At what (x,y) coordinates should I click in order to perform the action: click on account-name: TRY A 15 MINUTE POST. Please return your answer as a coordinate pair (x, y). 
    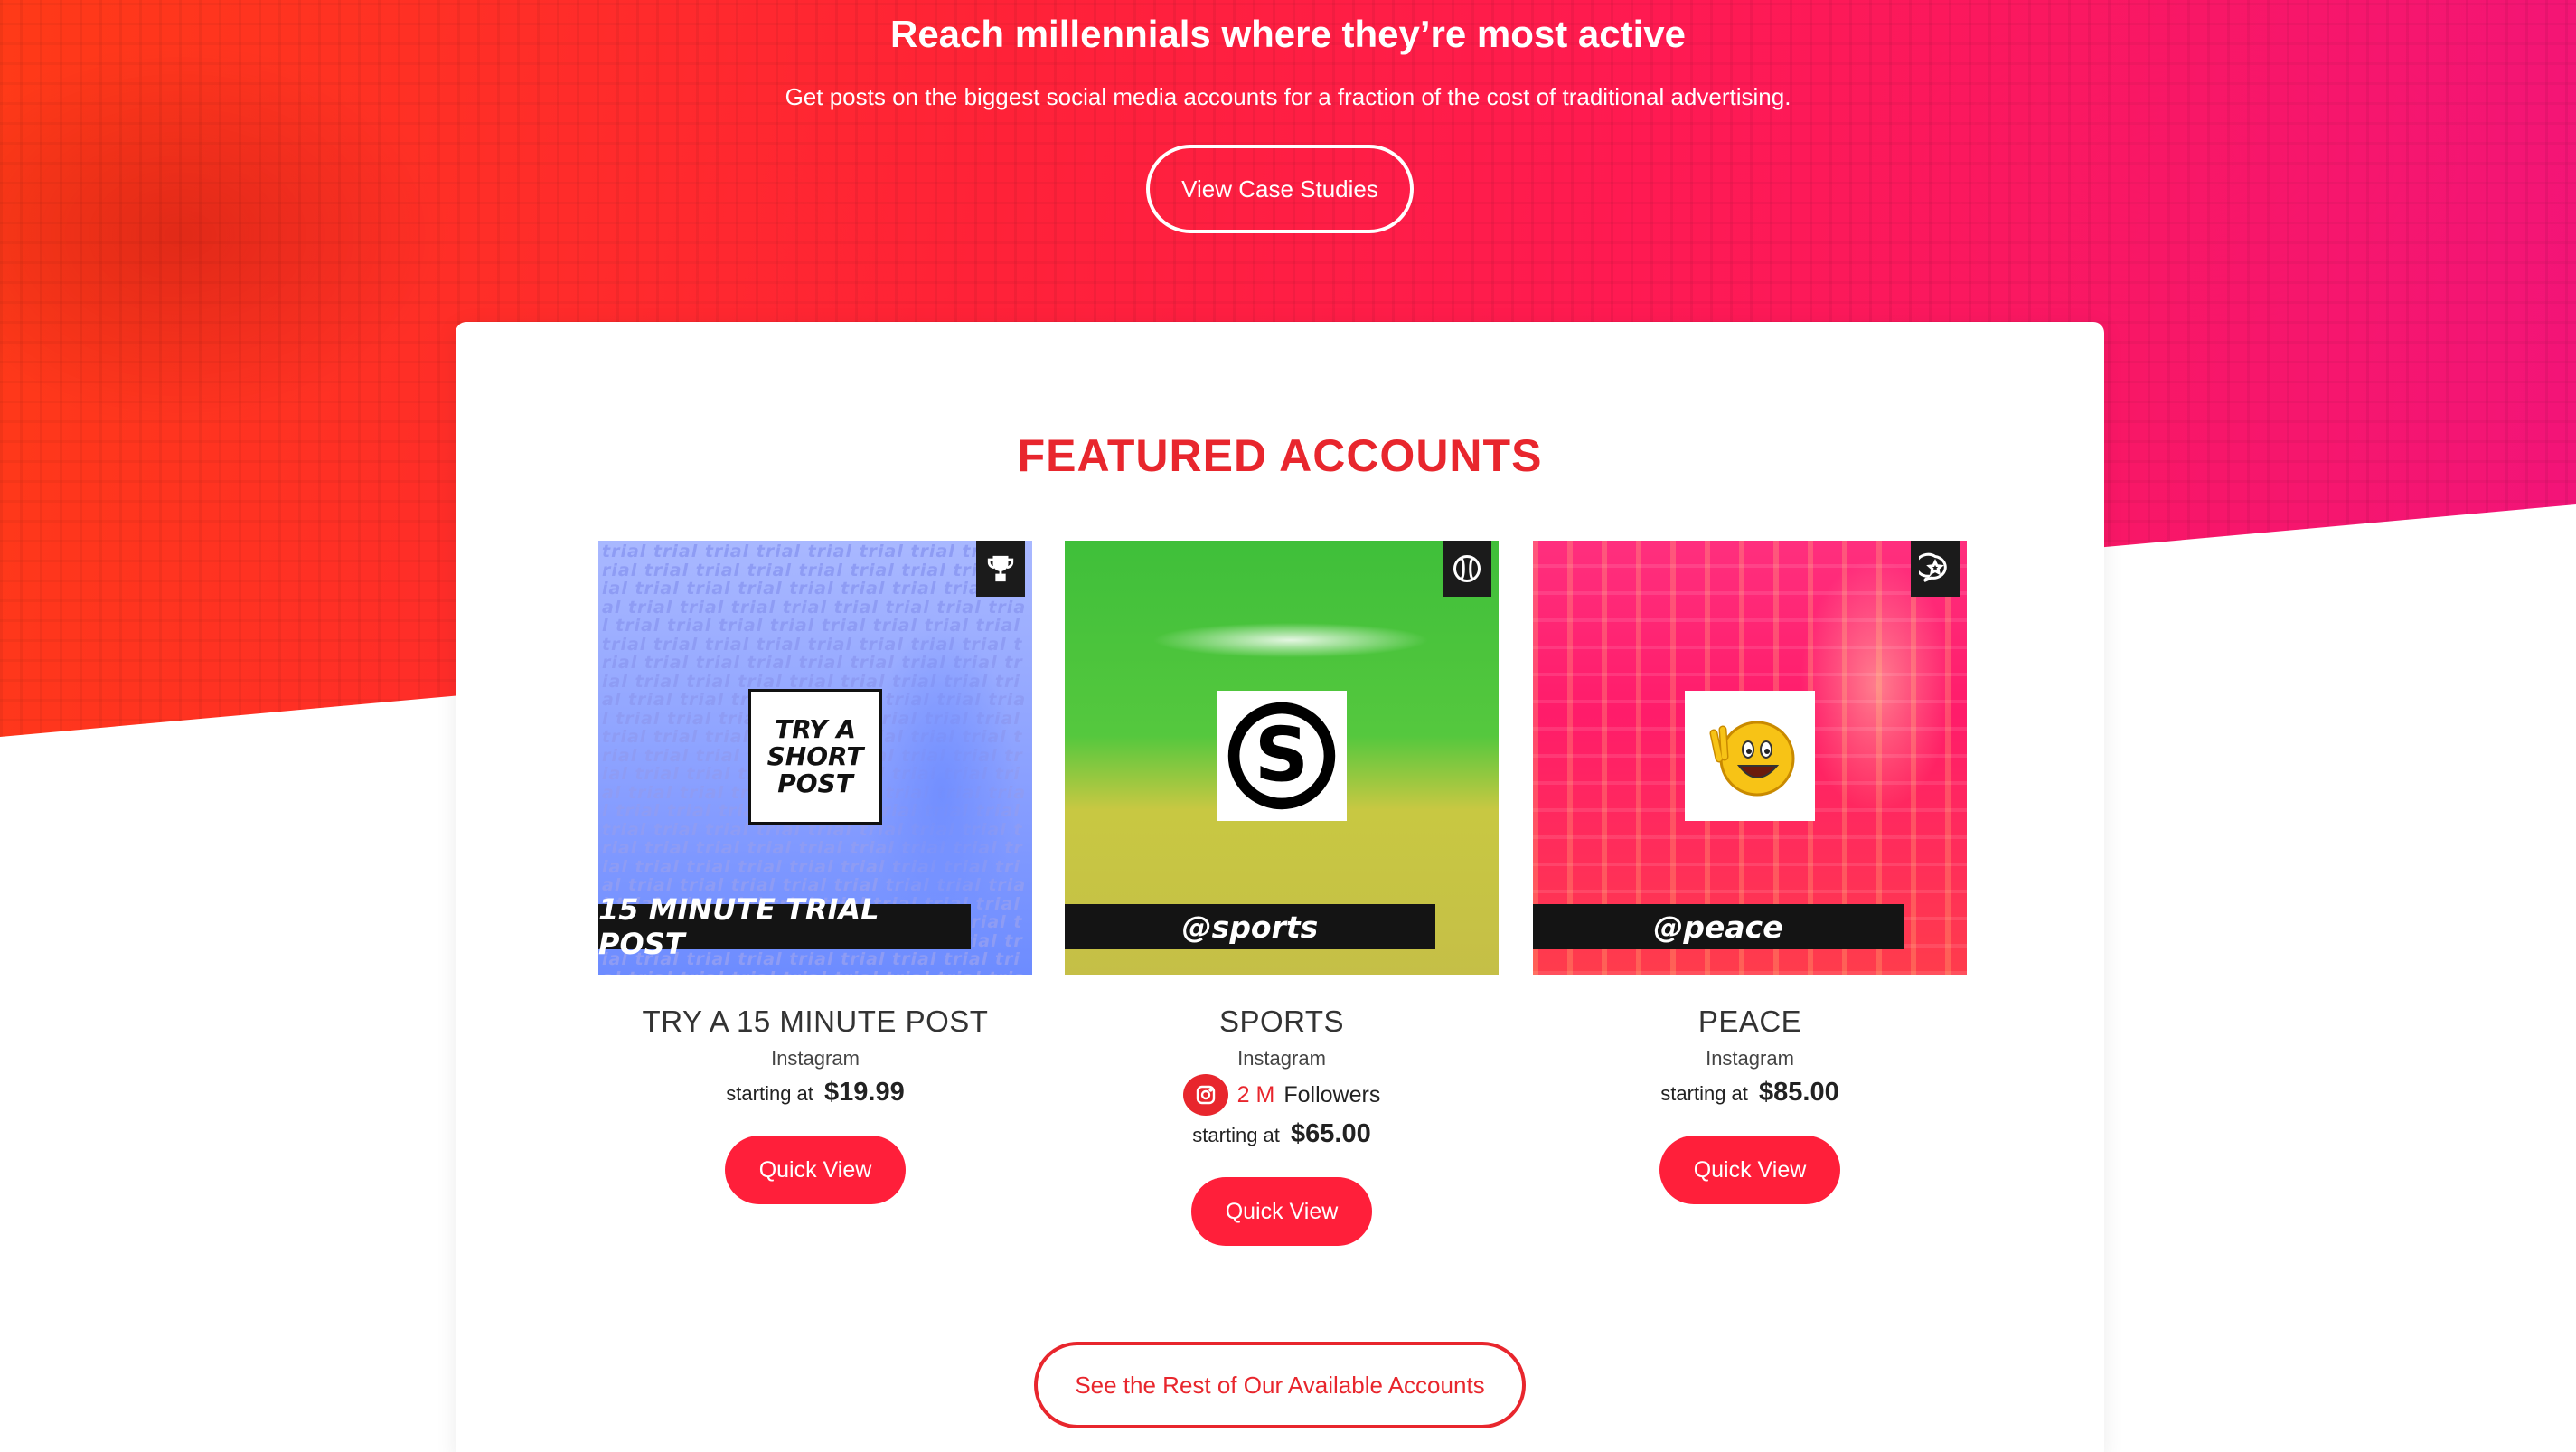
    Looking at the image, I should click on (815, 1021).